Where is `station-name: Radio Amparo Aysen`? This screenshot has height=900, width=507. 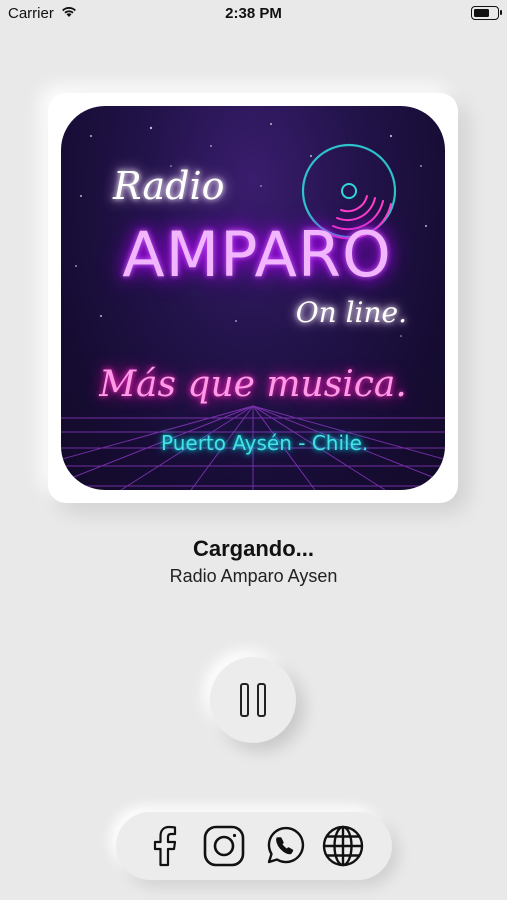
station-name: Radio Amparo Aysen is located at coordinates (253, 576).